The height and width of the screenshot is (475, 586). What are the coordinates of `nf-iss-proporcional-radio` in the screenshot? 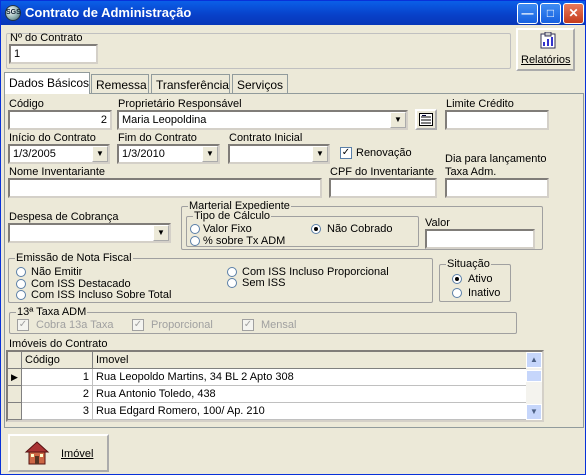 It's located at (232, 272).